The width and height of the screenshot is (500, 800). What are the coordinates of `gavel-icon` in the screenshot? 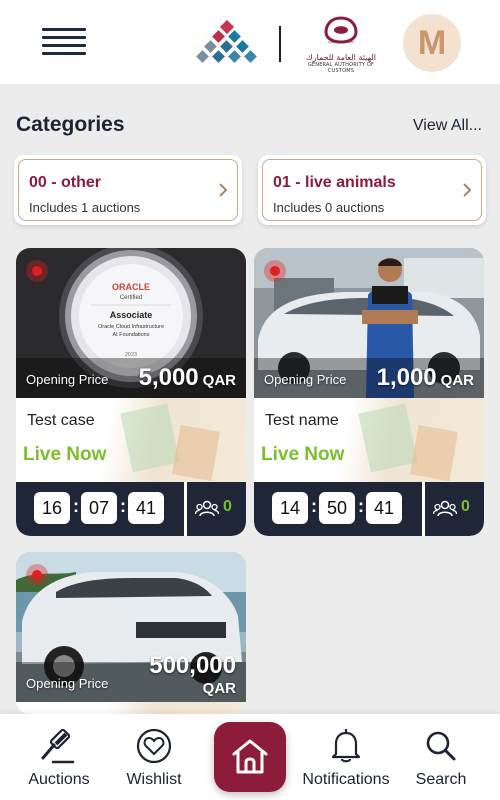 It's located at (58, 746).